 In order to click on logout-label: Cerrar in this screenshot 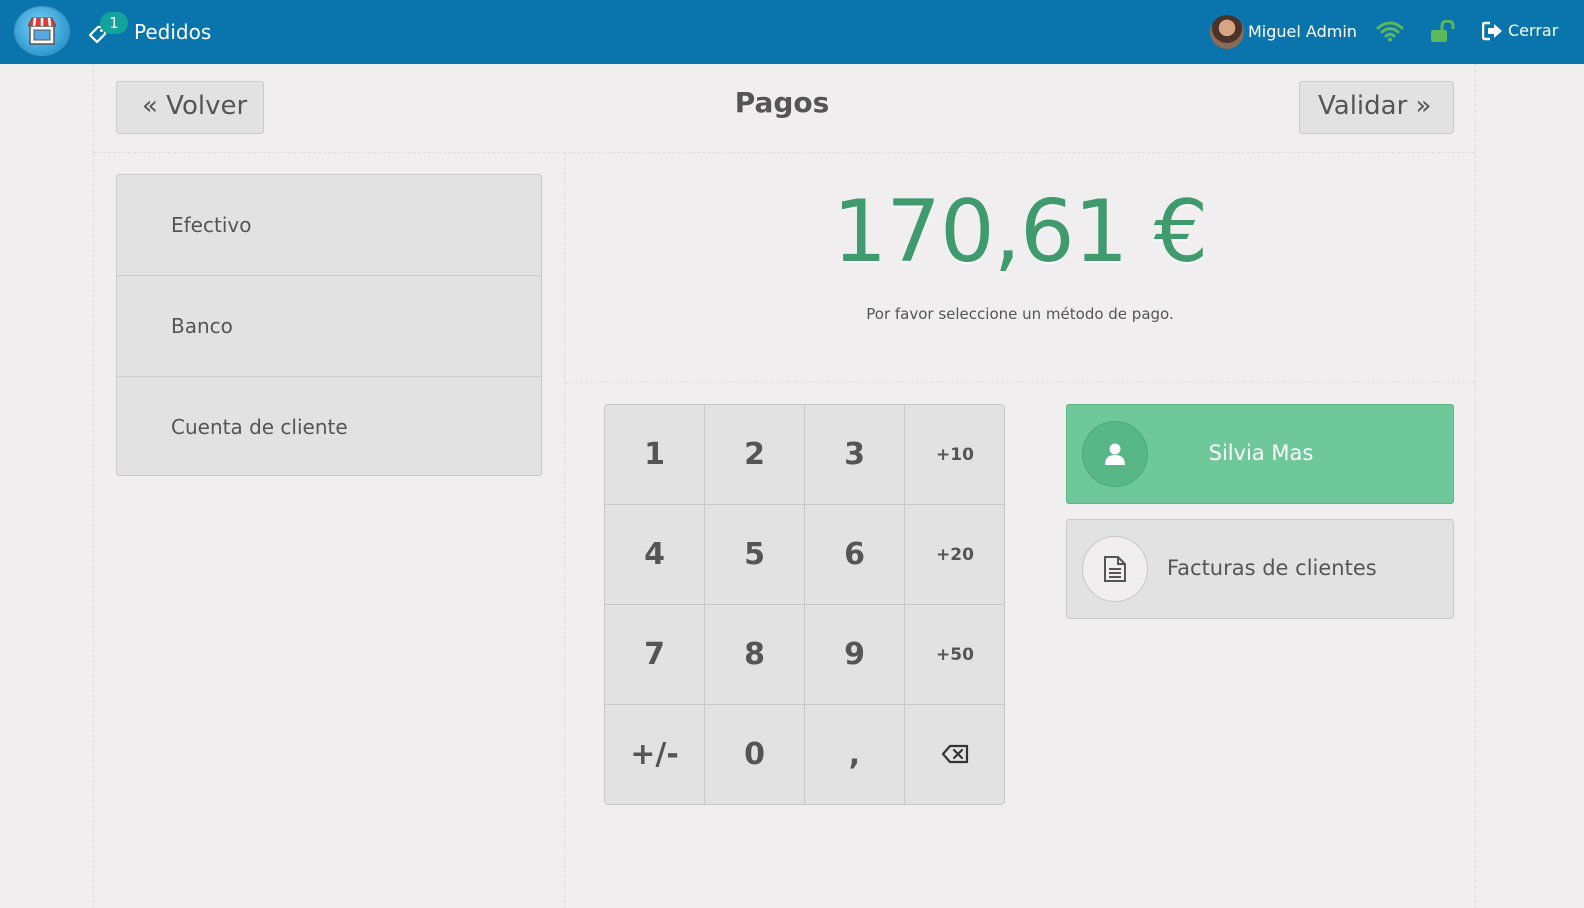, I will do `click(1533, 30)`.